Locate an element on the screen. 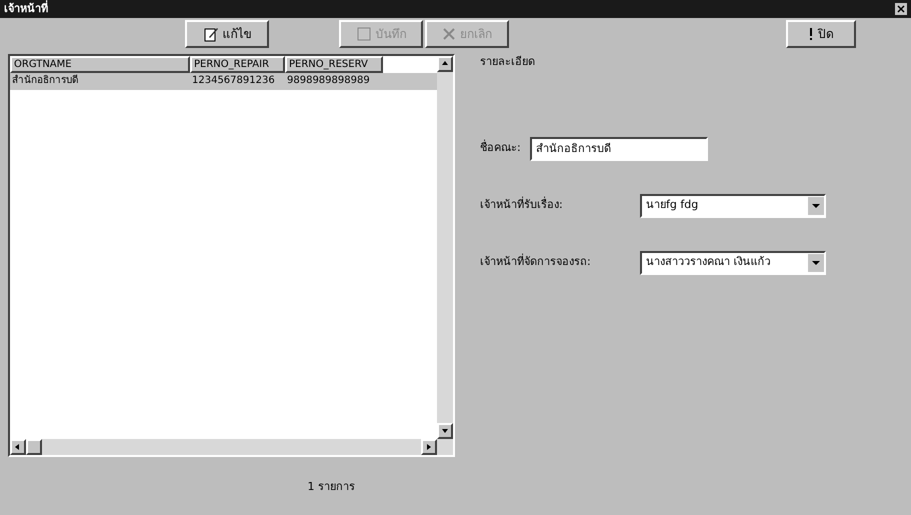 This screenshot has height=515, width=911. pencil-page-icon is located at coordinates (210, 34).